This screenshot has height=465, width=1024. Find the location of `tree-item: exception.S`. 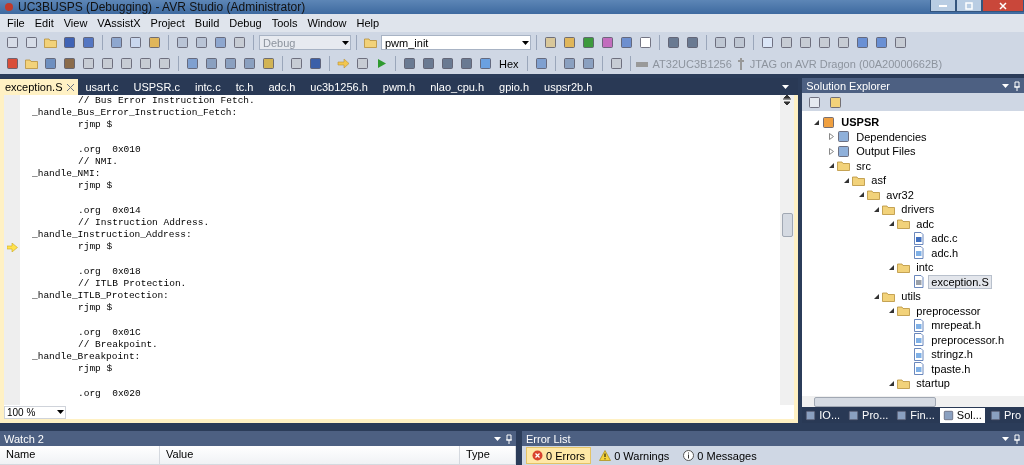

tree-item: exception.S is located at coordinates (960, 281).